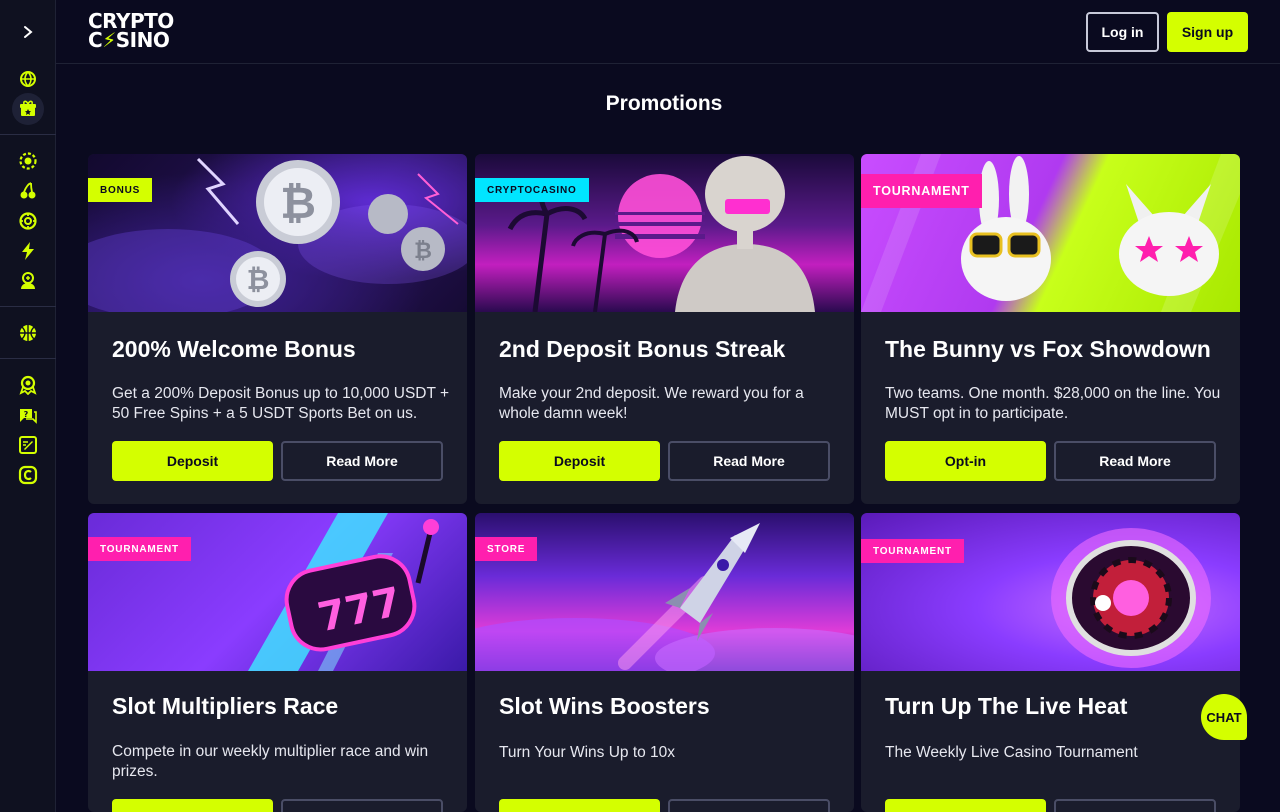 This screenshot has height=812, width=1280. What do you see at coordinates (28, 251) in the screenshot?
I see `lightning-icon` at bounding box center [28, 251].